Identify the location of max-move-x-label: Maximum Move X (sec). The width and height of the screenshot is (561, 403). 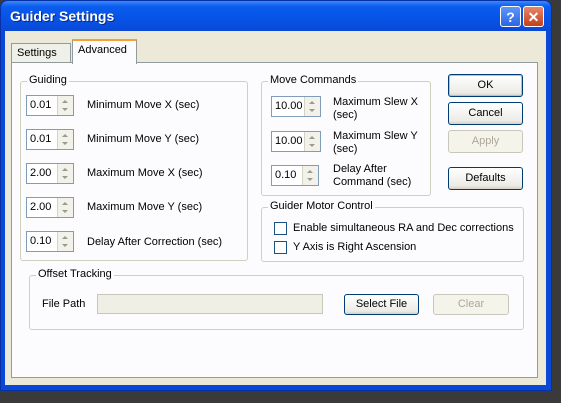
(145, 173).